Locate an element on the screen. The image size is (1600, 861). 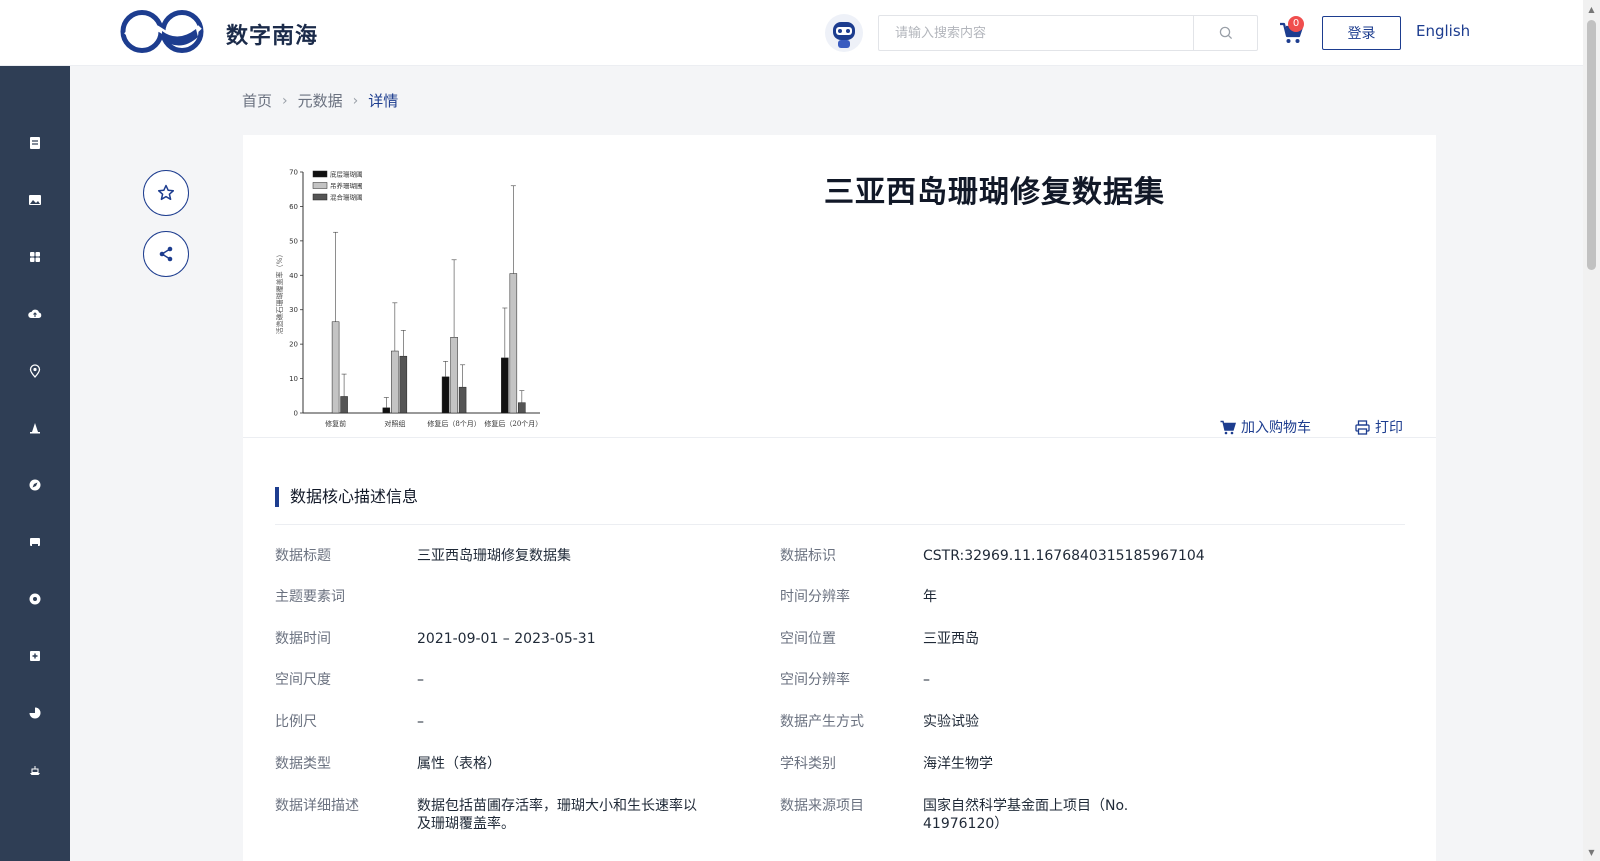
location-pin-icon is located at coordinates (35, 371).